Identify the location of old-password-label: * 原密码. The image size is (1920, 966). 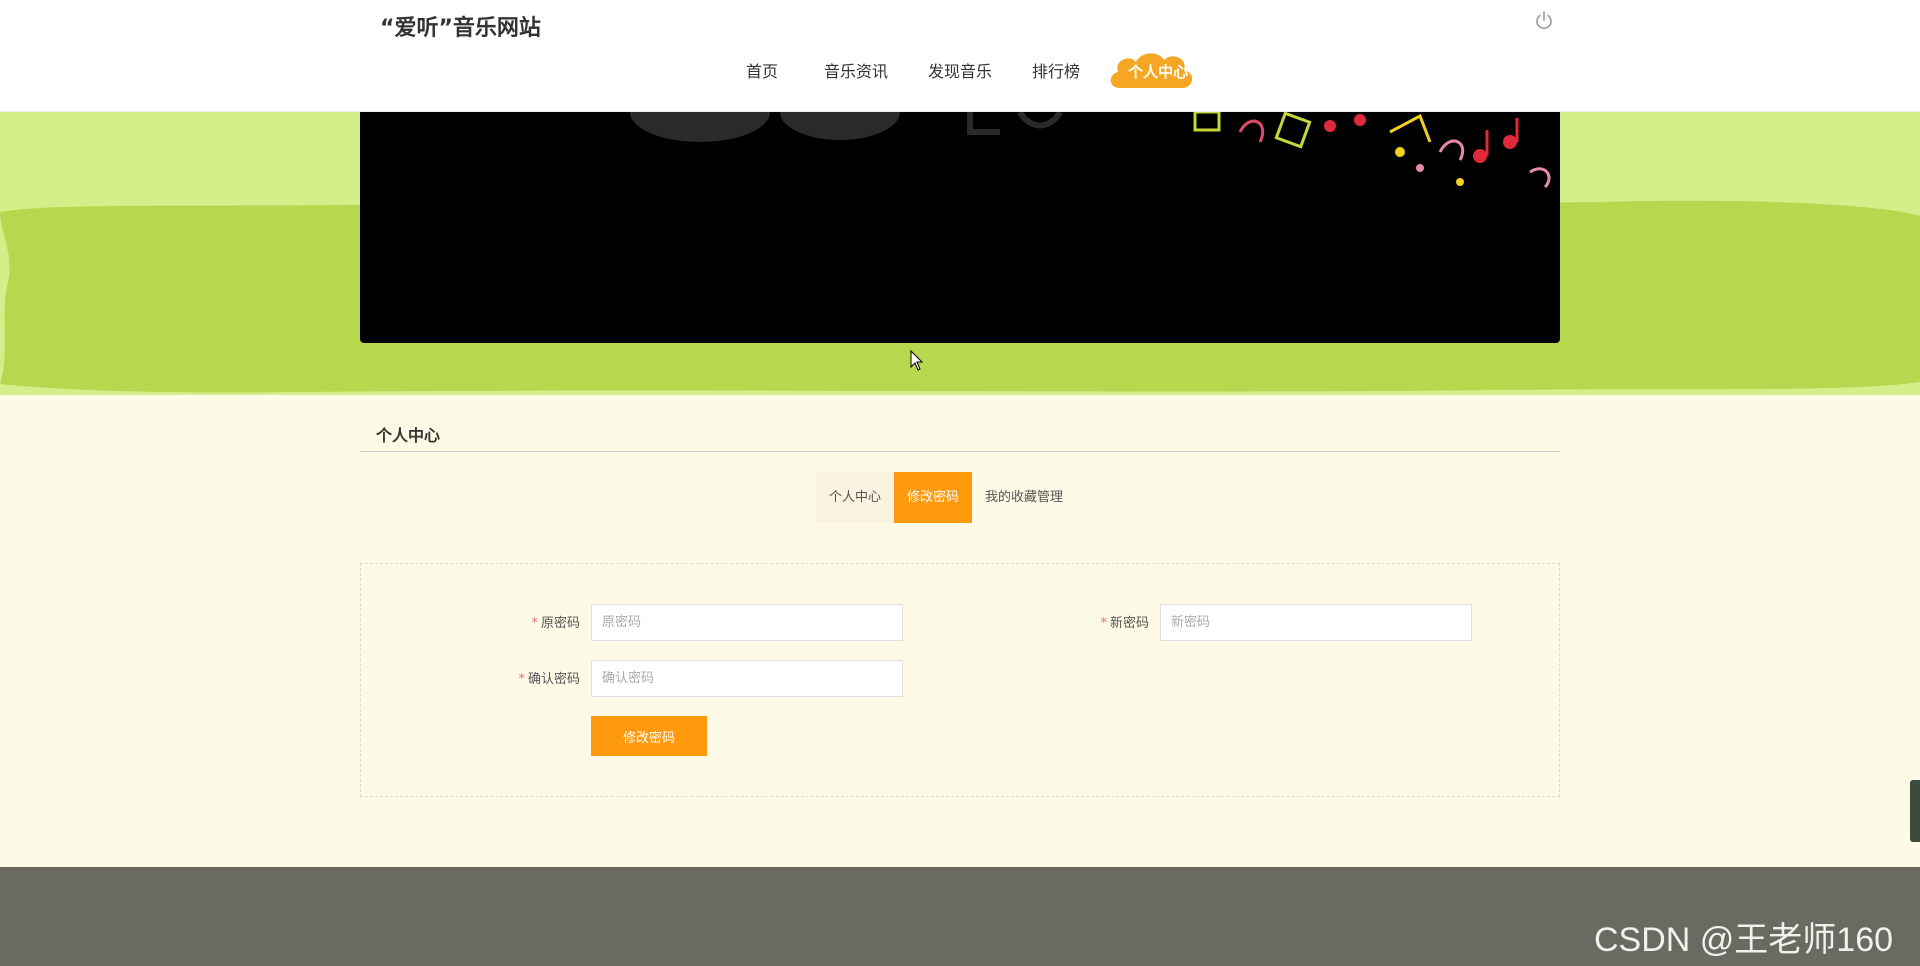
(530, 621).